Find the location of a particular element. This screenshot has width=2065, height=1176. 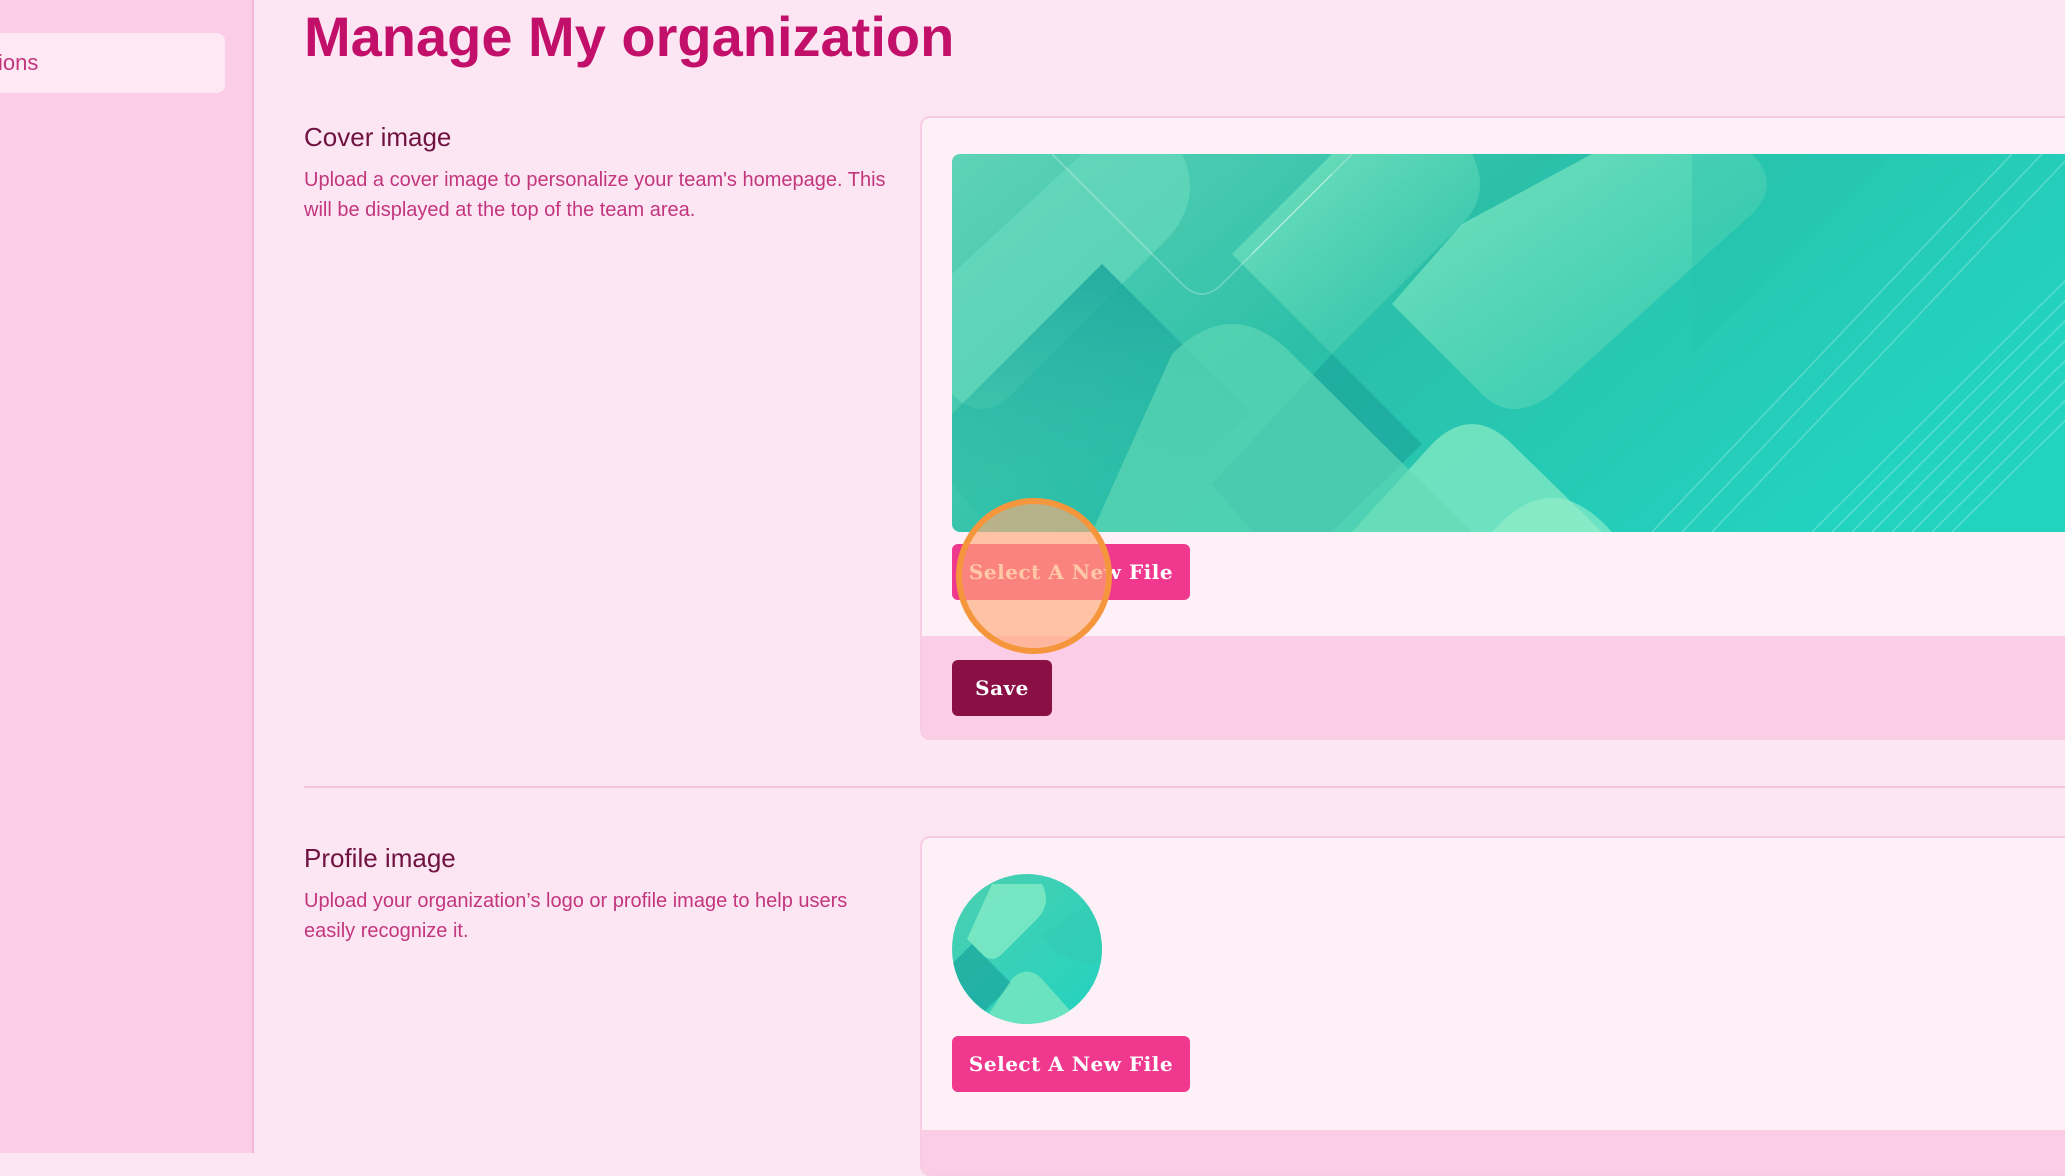

profile-card-footer is located at coordinates (1493, 1152).